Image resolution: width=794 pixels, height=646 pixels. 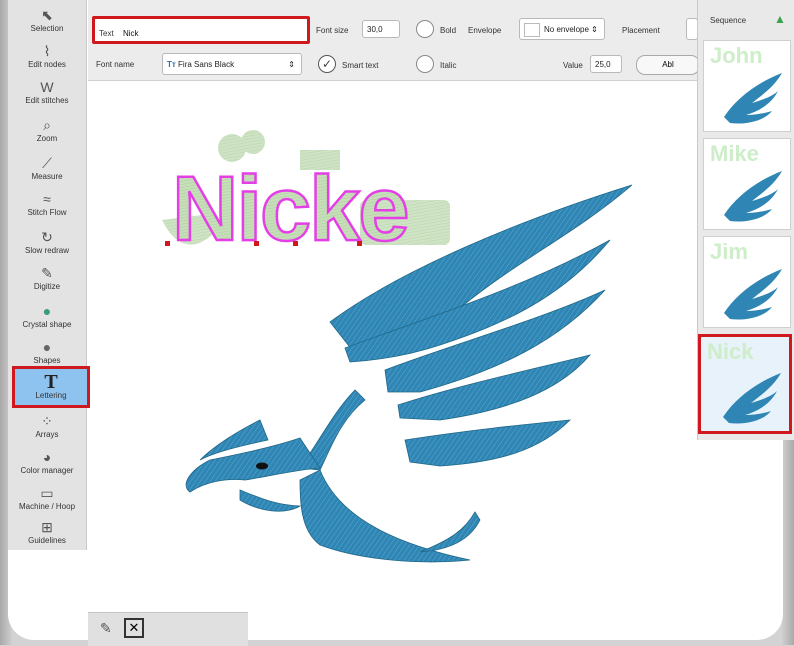 I want to click on sequence-item-name: Jim, so click(x=729, y=251).